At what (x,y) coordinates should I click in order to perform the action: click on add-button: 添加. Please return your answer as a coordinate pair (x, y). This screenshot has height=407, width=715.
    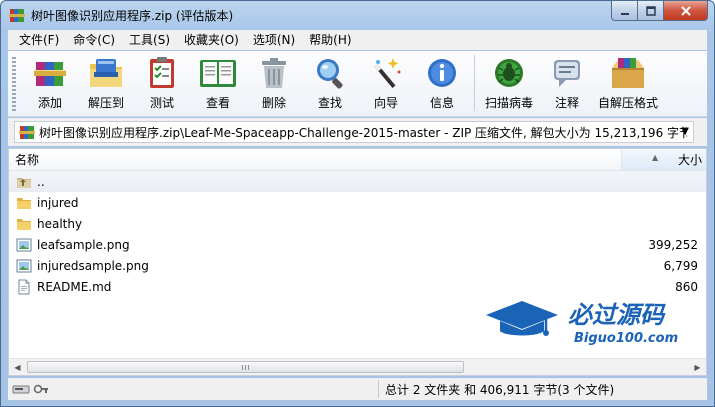
    Looking at the image, I should click on (50, 83).